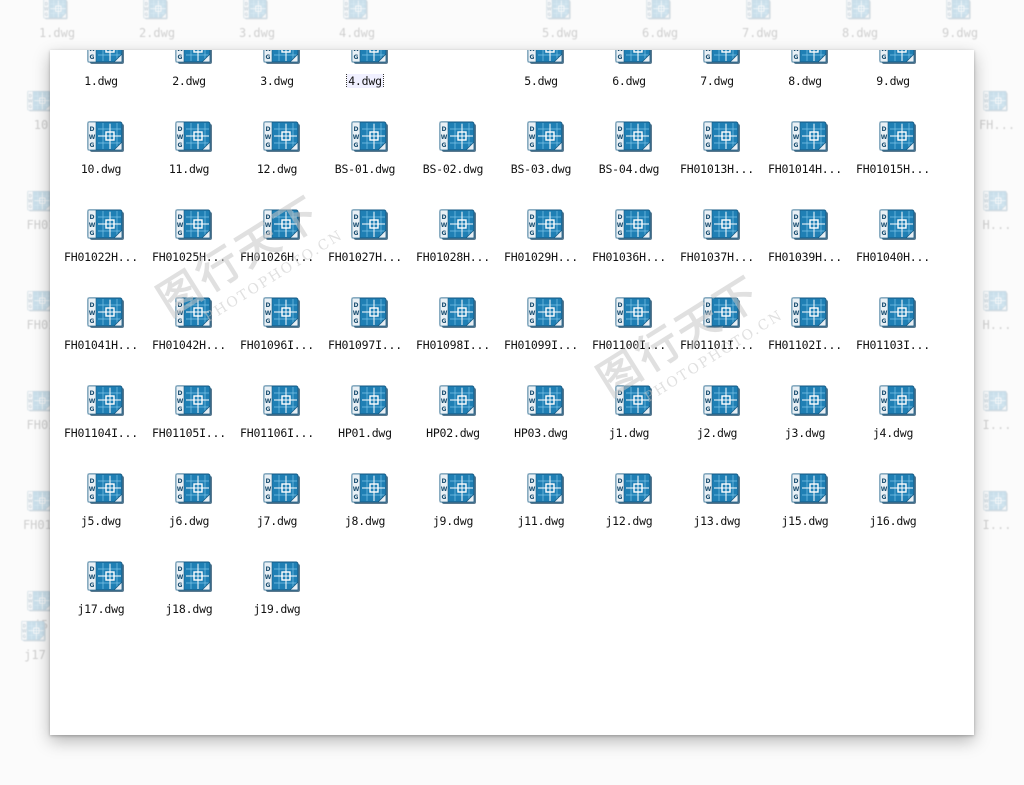  I want to click on file-item: D W G BS-02.dwg, so click(453, 151).